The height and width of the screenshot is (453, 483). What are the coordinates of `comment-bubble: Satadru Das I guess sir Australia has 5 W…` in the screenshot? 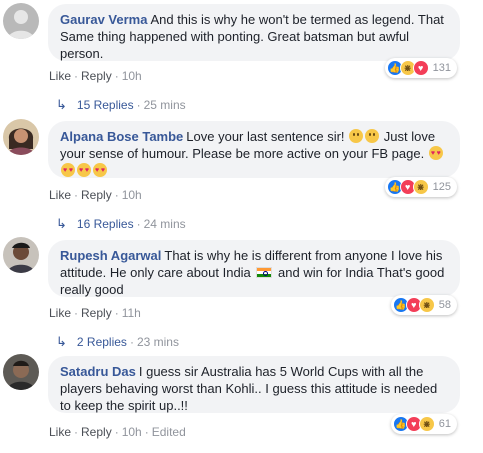 It's located at (254, 384).